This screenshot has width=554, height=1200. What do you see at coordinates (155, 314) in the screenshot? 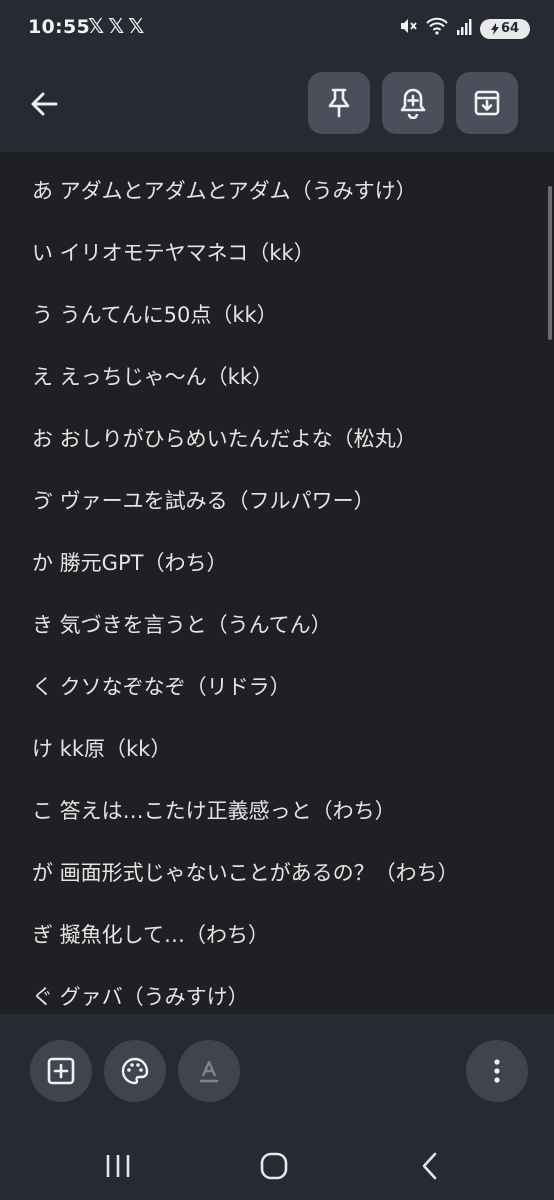
I see `note-line: う うんてんに50点（kk）` at bounding box center [155, 314].